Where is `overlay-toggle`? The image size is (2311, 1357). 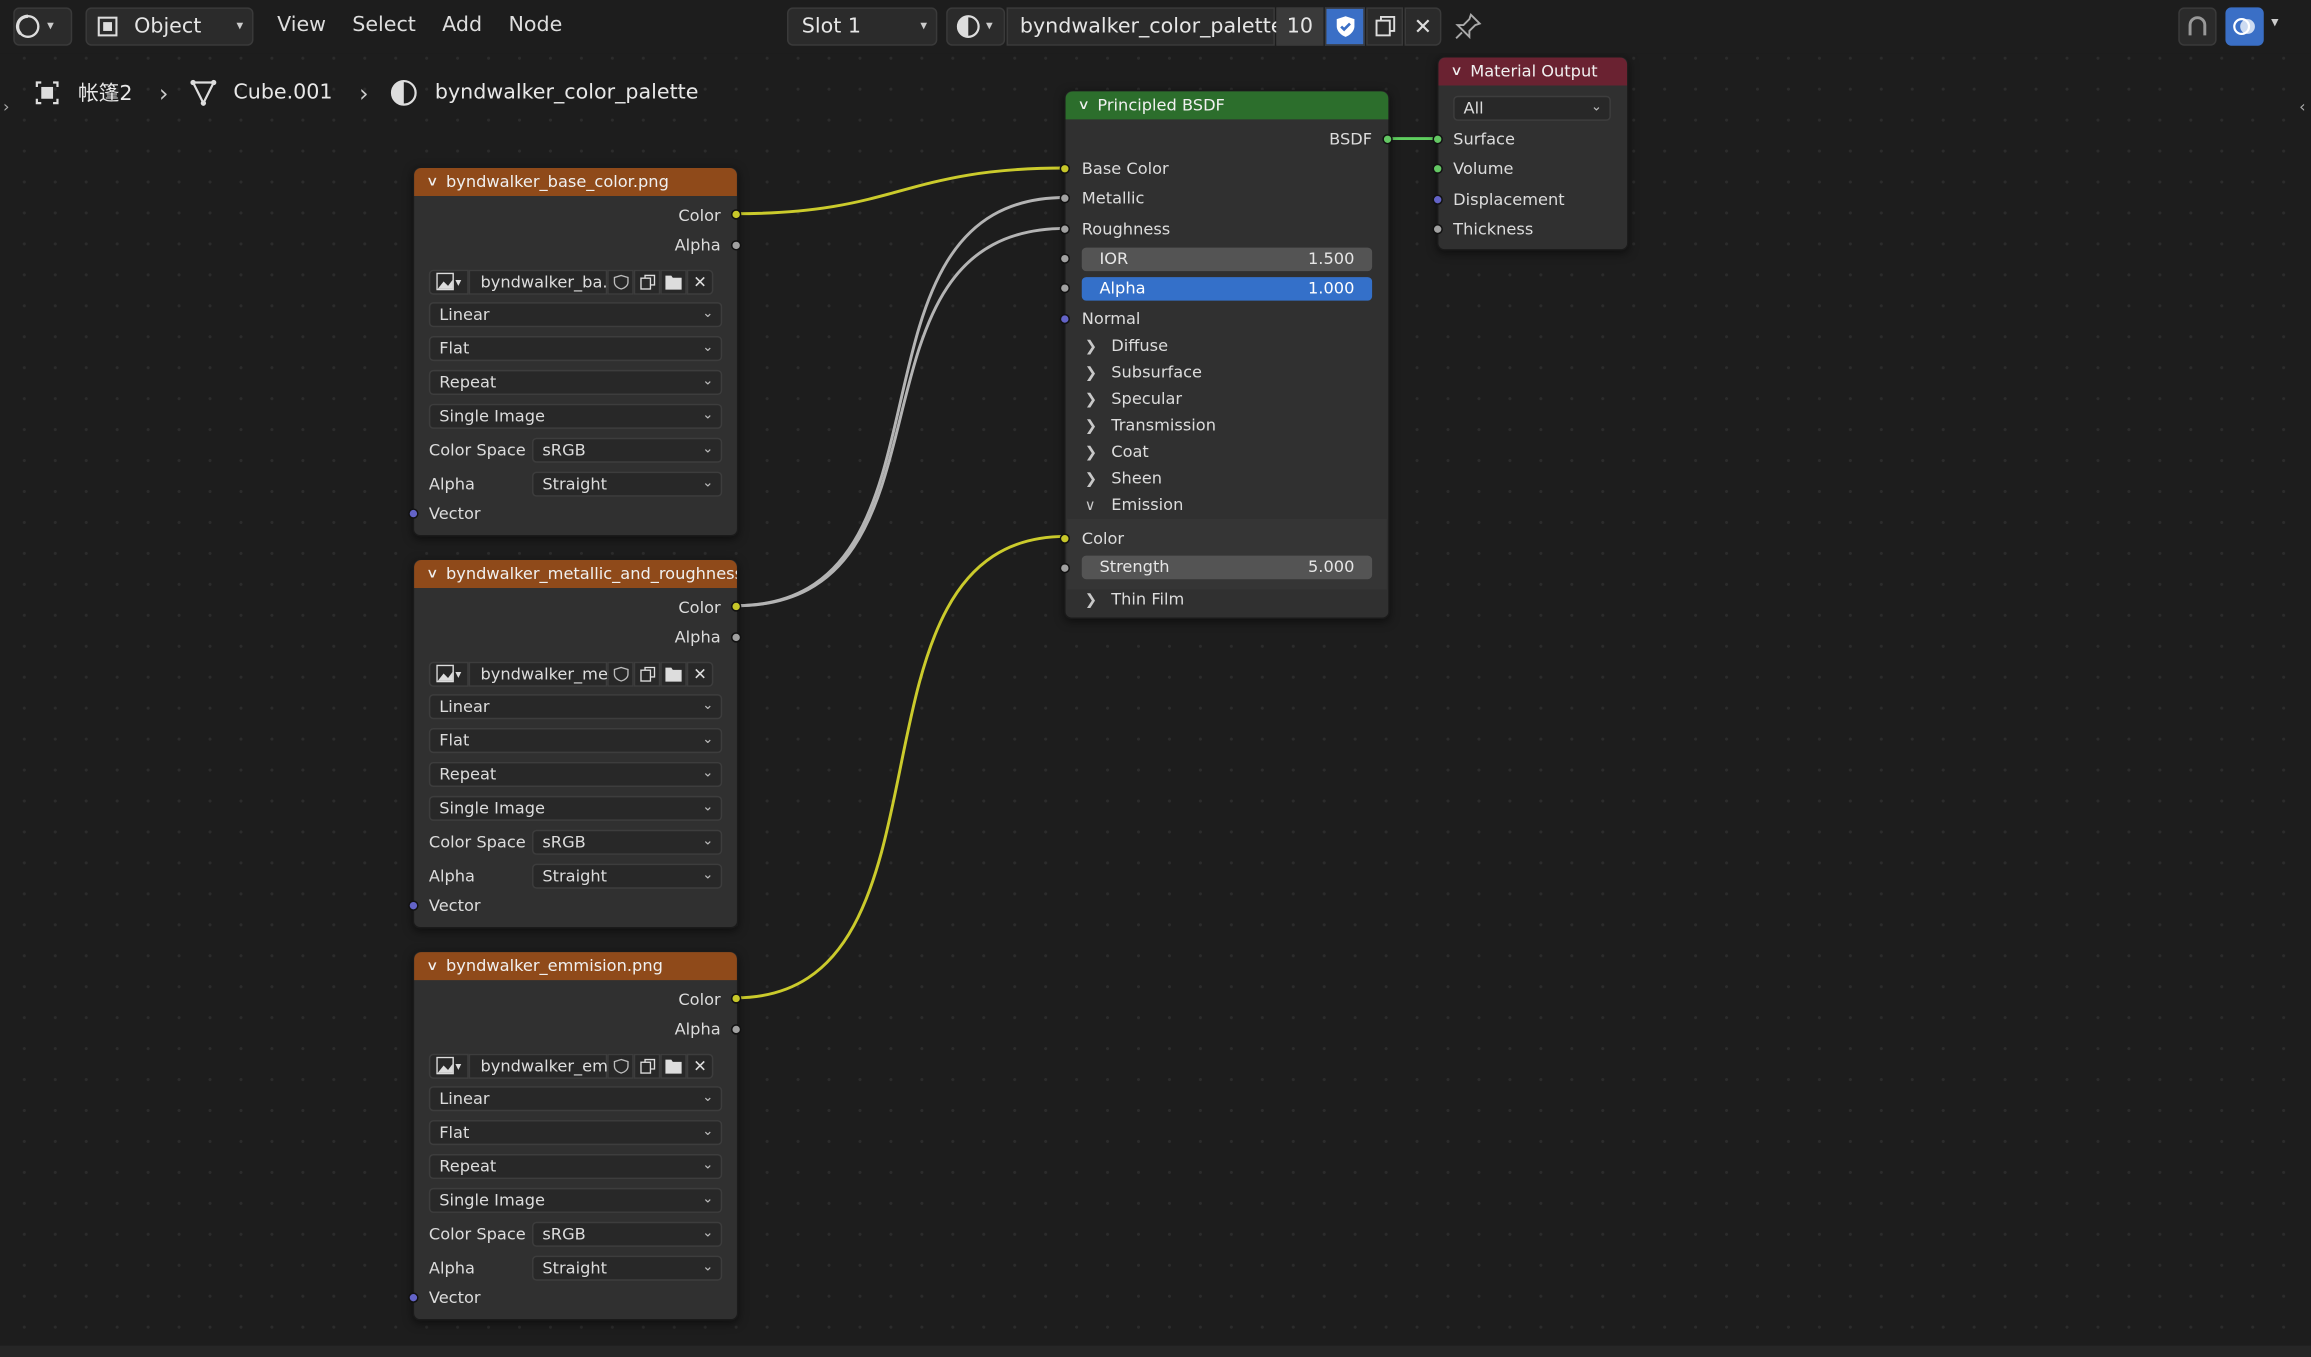
overlay-toggle is located at coordinates (2244, 26).